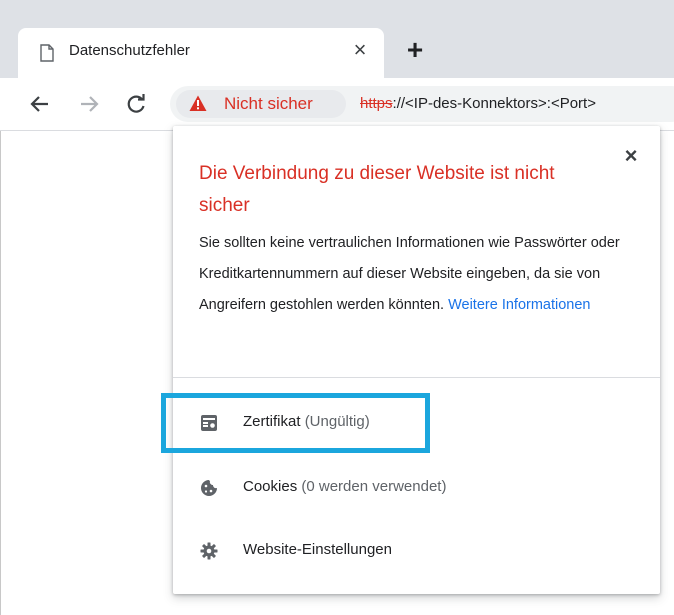 The height and width of the screenshot is (615, 674). What do you see at coordinates (201, 53) in the screenshot?
I see `tab-datenschutzfehler: Datenschutzfehler ×` at bounding box center [201, 53].